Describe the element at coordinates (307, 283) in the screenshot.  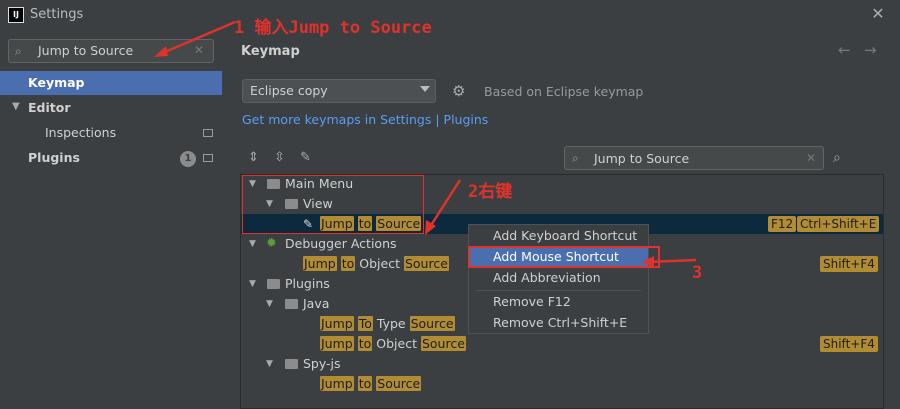
I see `tree-label: Plugins` at that location.